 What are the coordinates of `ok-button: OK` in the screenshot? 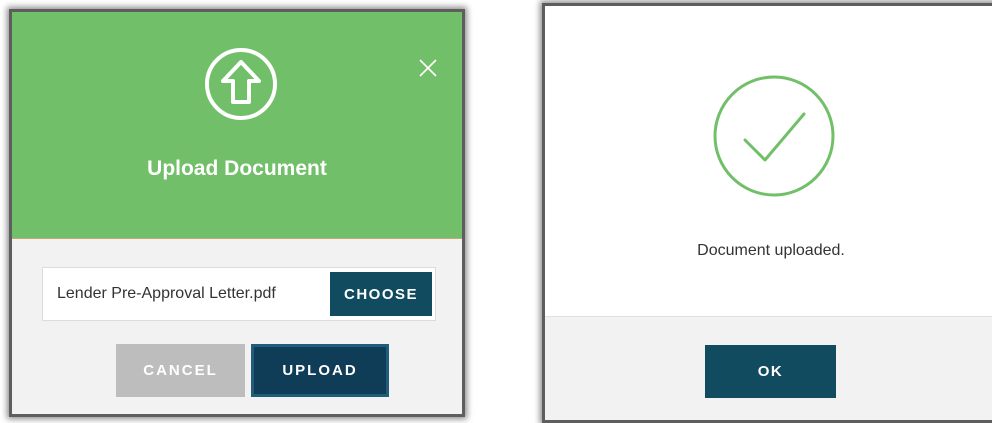 It's located at (770, 371).